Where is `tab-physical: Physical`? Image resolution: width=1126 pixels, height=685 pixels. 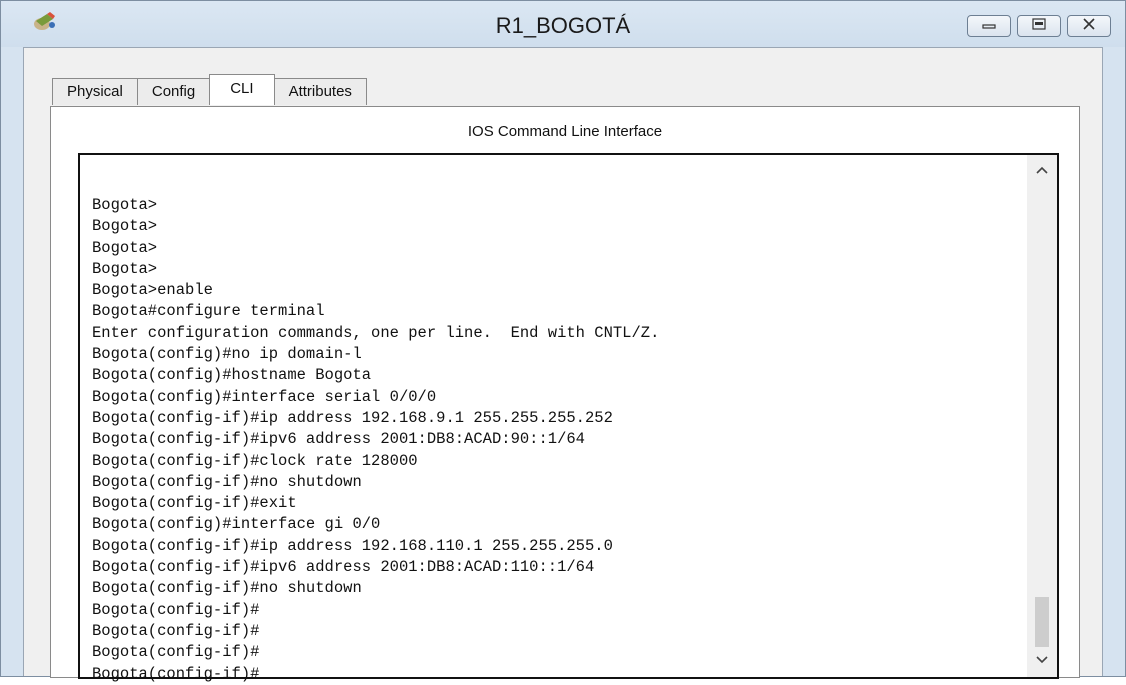 tab-physical: Physical is located at coordinates (95, 91).